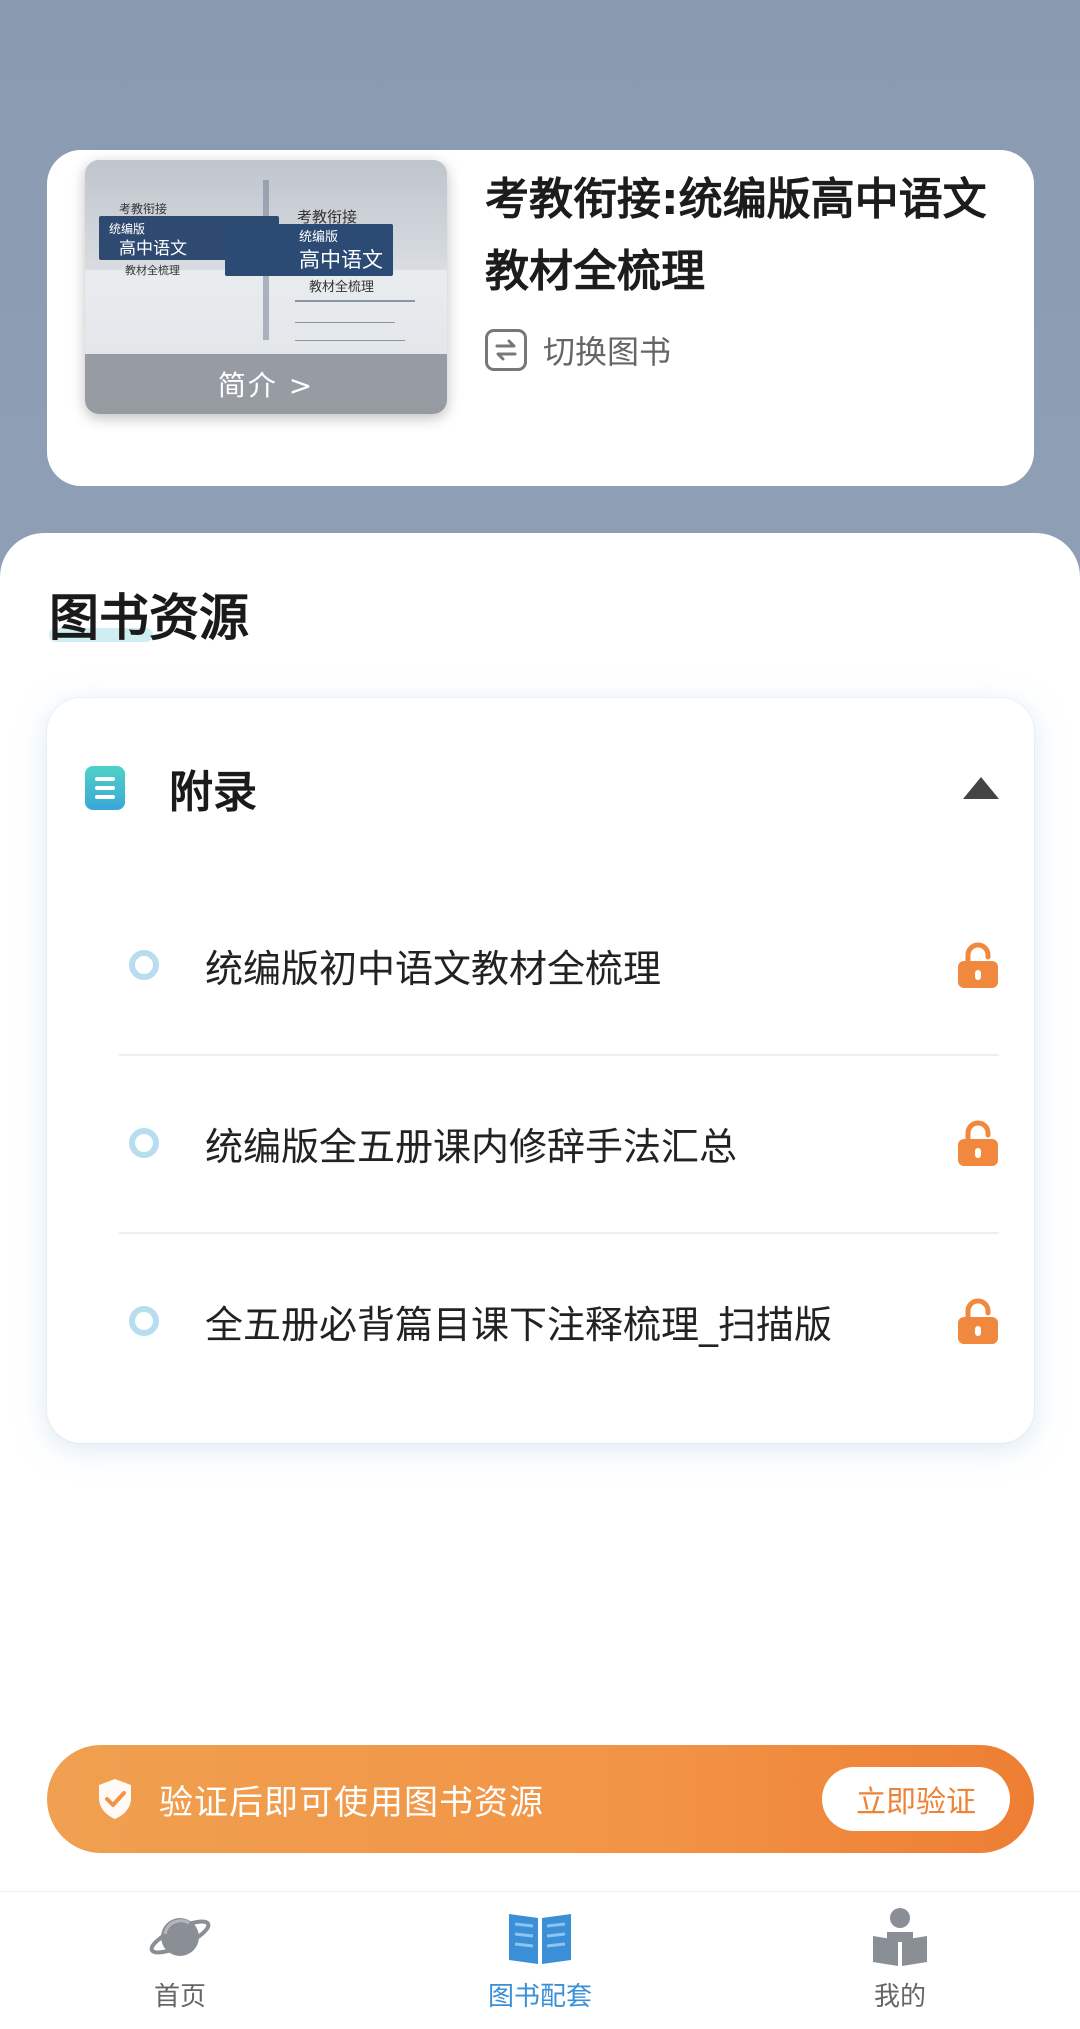 The width and height of the screenshot is (1080, 2029). I want to click on open-book-icon, so click(540, 1939).